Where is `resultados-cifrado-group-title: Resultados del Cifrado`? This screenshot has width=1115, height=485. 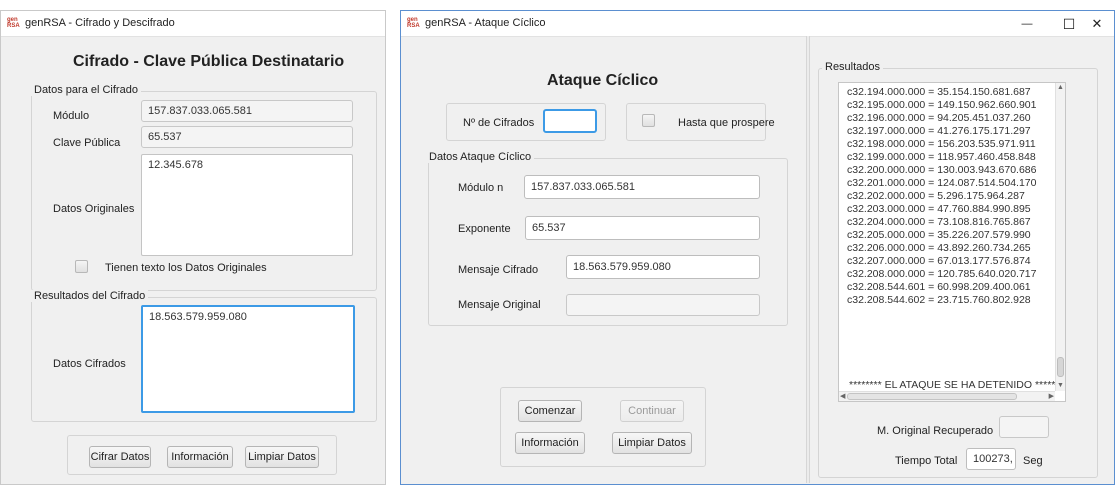
resultados-cifrado-group-title: Resultados del Cifrado is located at coordinates (90, 296).